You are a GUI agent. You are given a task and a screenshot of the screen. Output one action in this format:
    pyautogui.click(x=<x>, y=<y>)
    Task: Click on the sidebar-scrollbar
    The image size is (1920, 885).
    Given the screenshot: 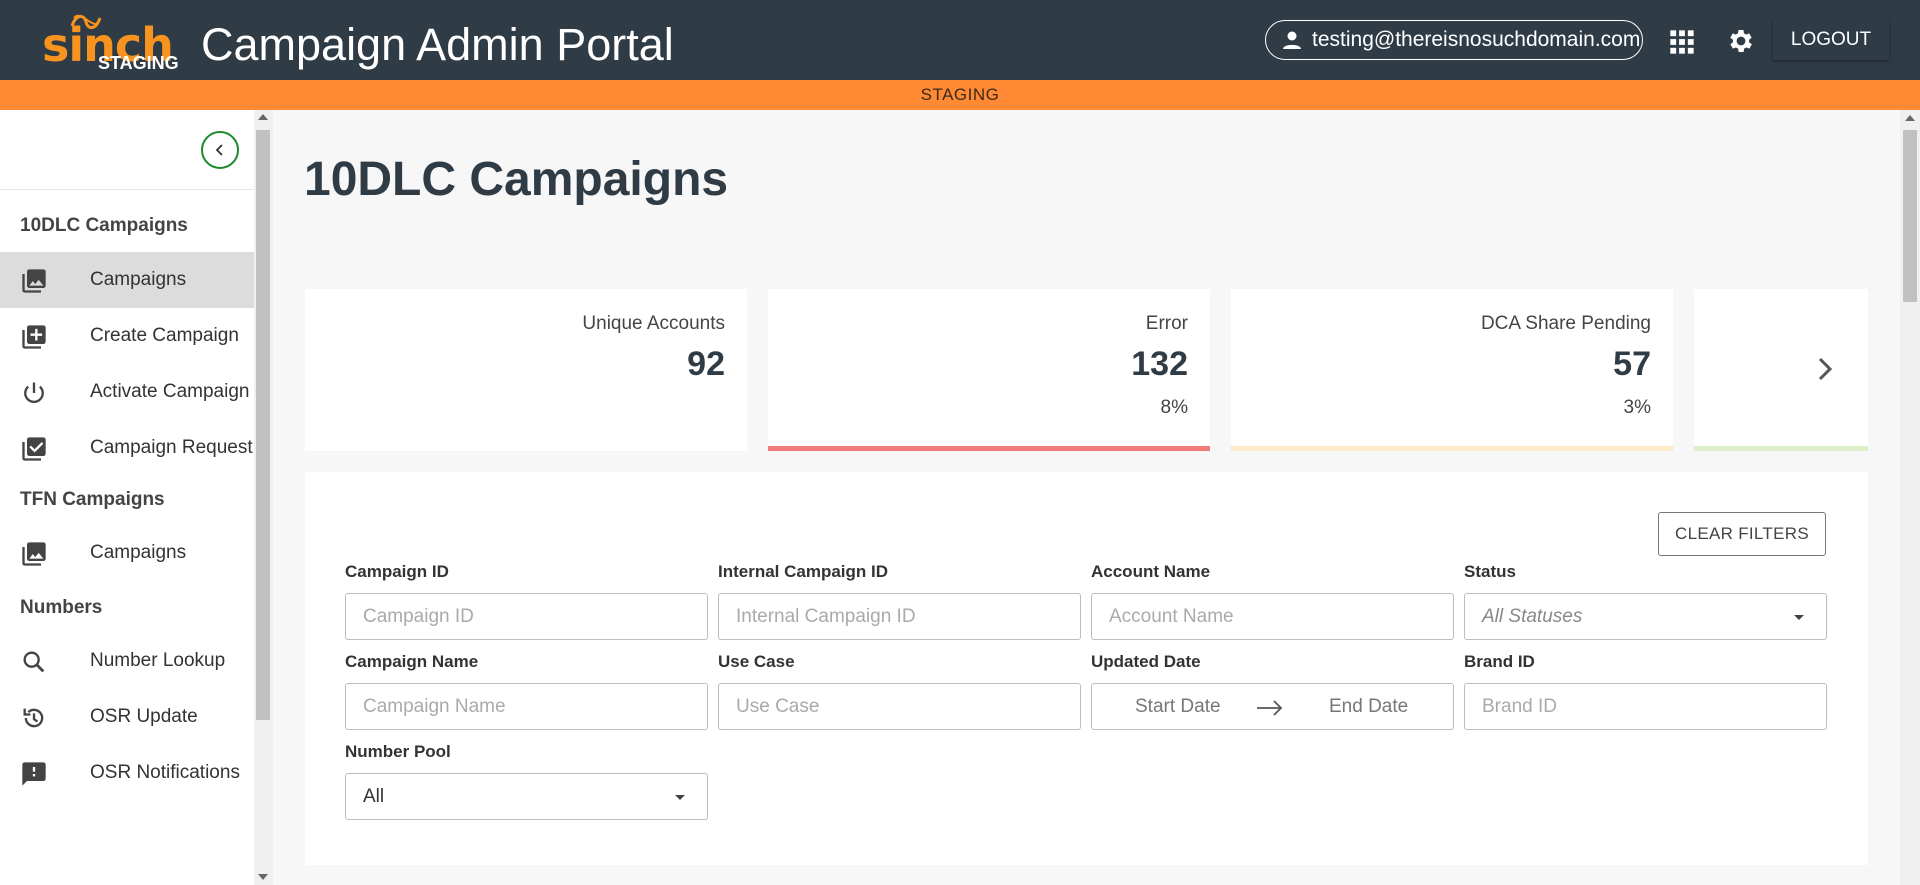 What is the action you would take?
    pyautogui.click(x=263, y=497)
    